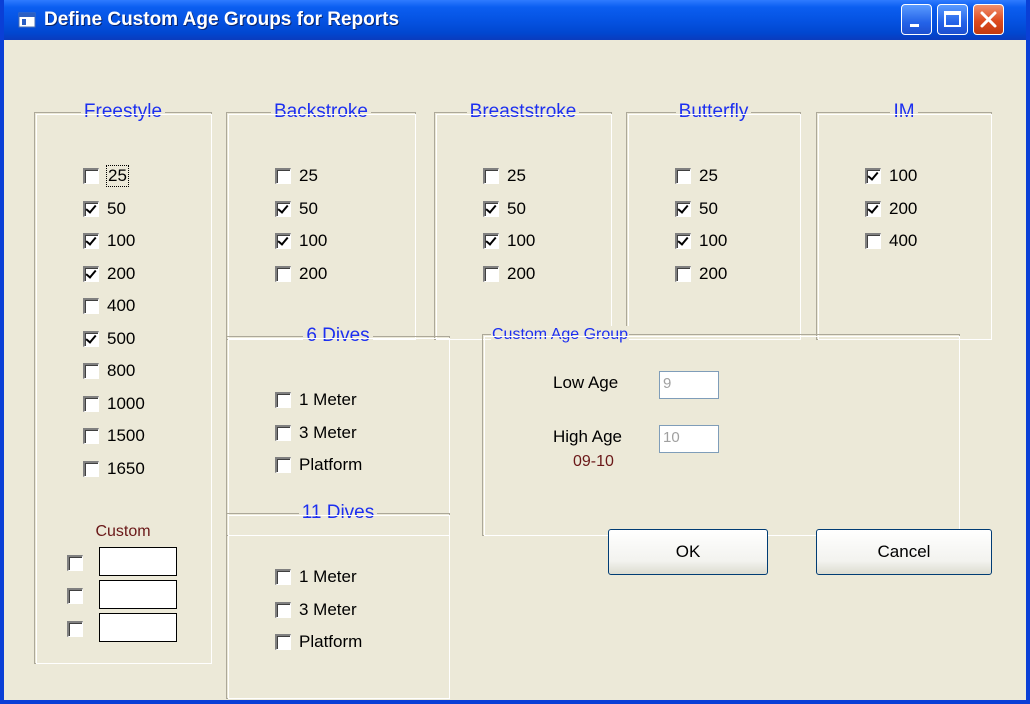 The width and height of the screenshot is (1030, 704). Describe the element at coordinates (701, 274) in the screenshot. I see `butterfly-option: 200` at that location.